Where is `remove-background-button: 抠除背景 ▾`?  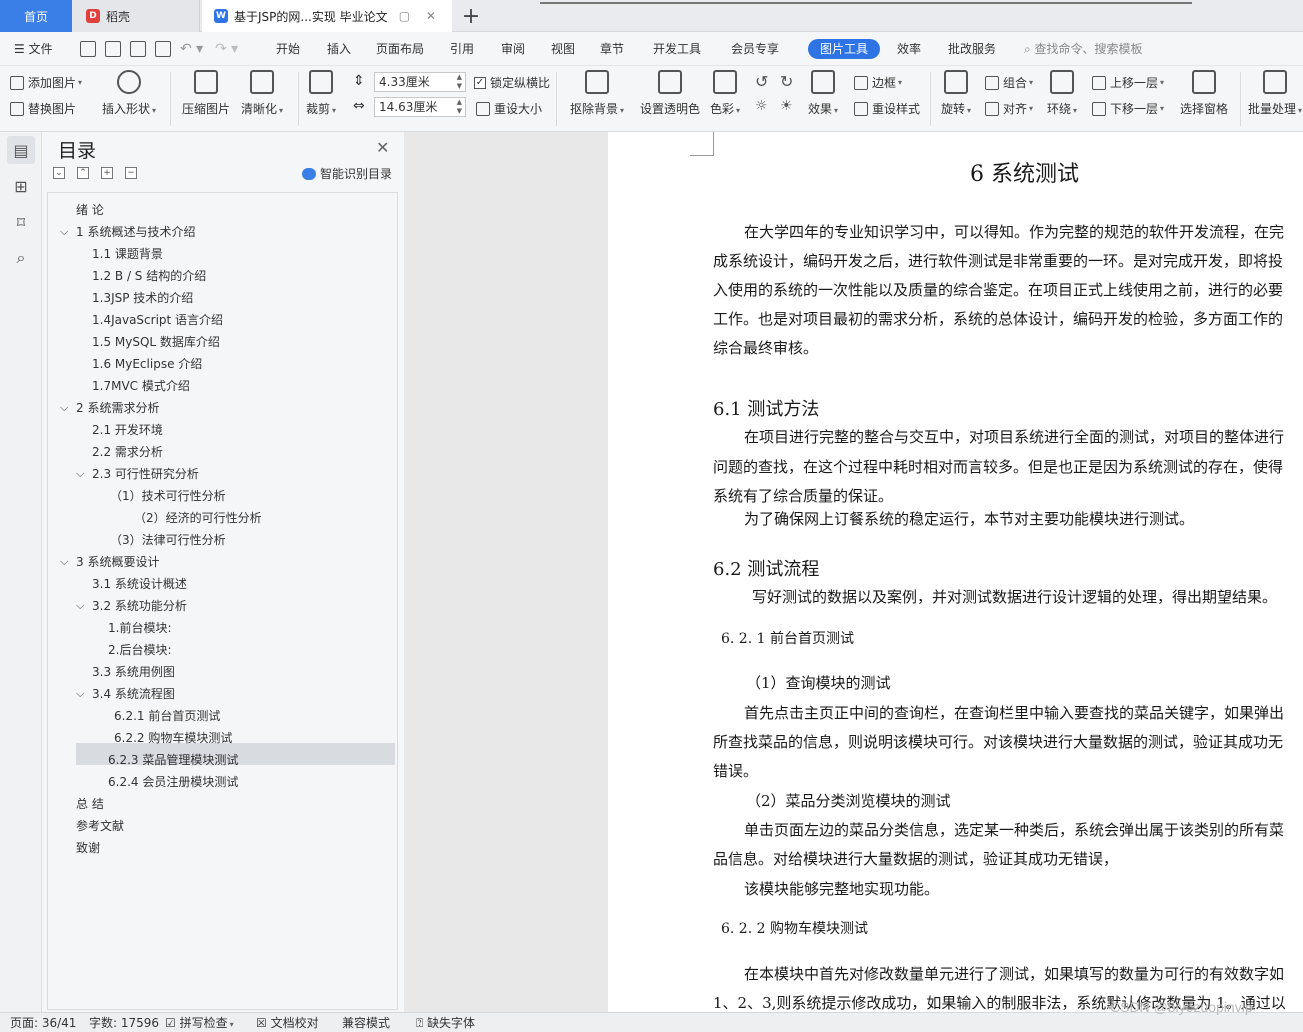 remove-background-button: 抠除背景 ▾ is located at coordinates (597, 93).